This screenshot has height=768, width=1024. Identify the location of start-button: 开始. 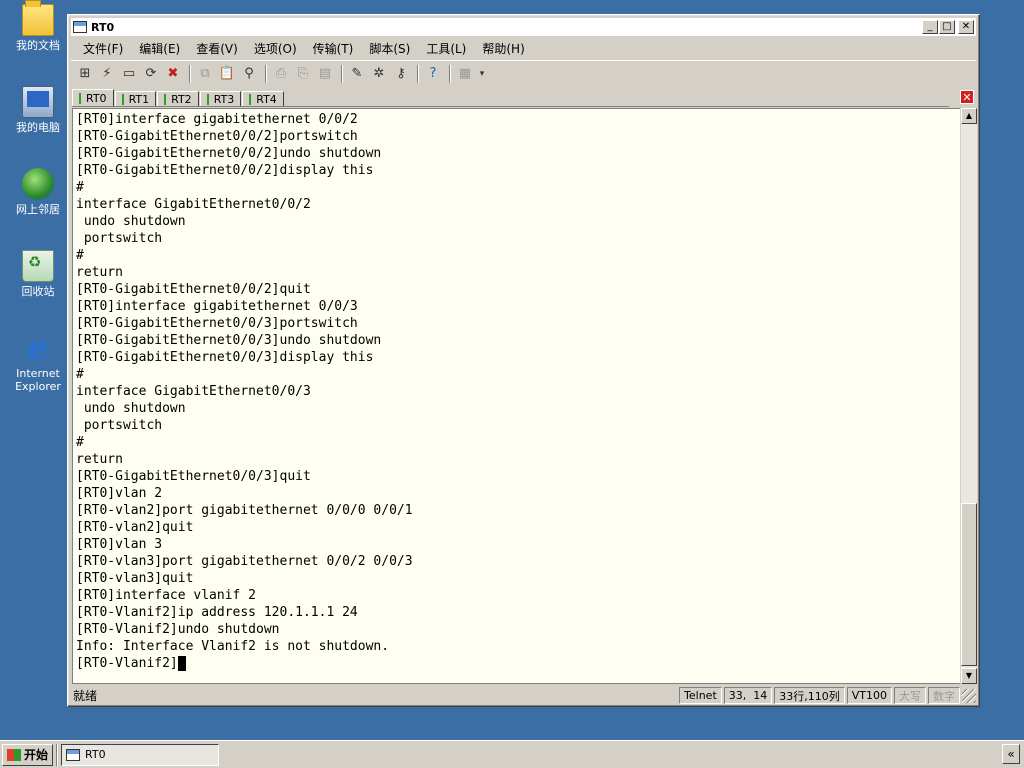
(28, 754).